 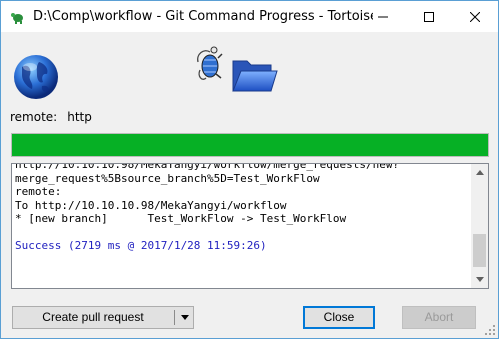 I want to click on log-success-line: Success (2719 ms @ 2017/1/28 11:59:26), so click(x=141, y=245).